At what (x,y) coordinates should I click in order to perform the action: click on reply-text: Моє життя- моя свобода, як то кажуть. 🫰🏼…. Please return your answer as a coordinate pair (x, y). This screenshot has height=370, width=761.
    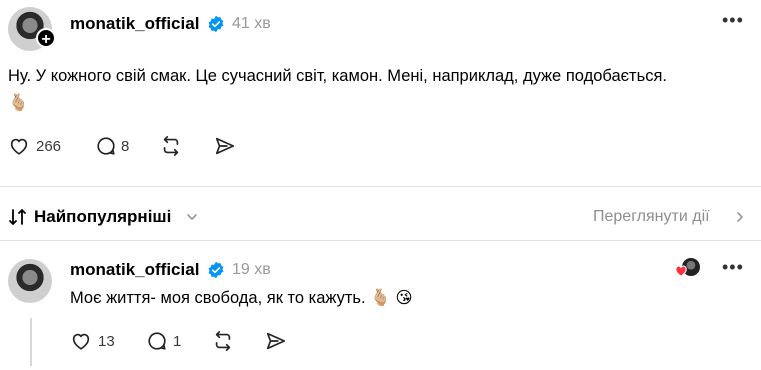
    Looking at the image, I should click on (370, 298).